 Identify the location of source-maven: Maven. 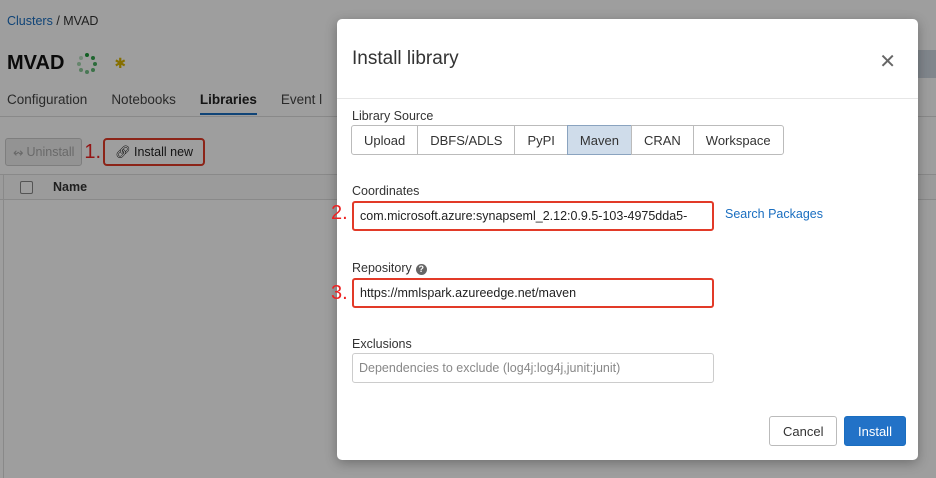
(599, 140).